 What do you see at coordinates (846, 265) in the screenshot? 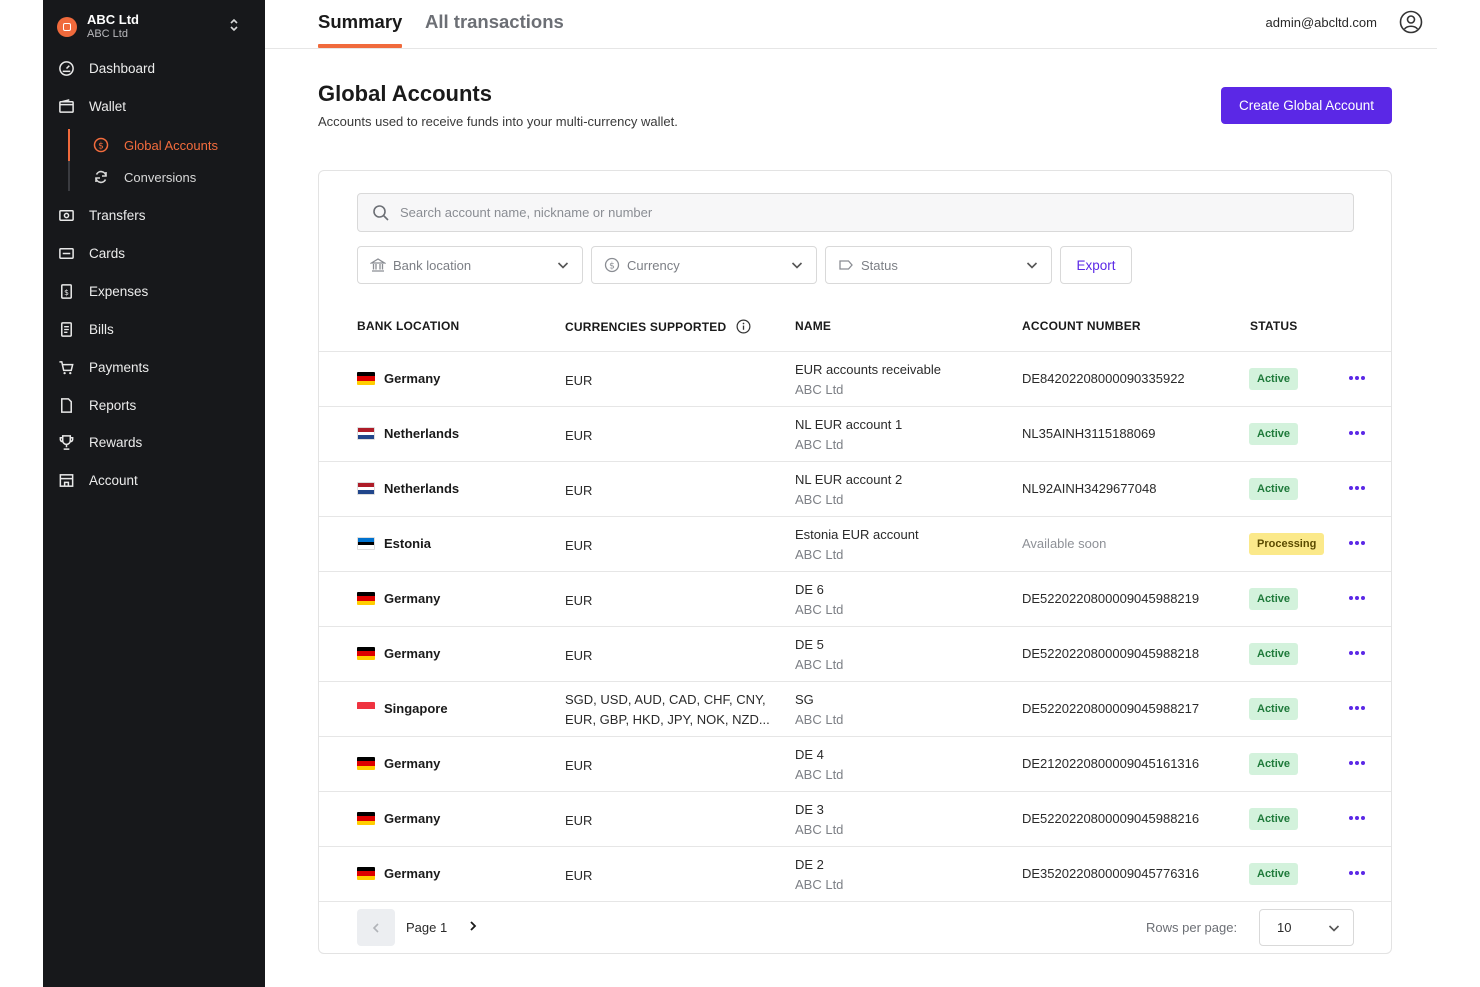
I see `tag-icon` at bounding box center [846, 265].